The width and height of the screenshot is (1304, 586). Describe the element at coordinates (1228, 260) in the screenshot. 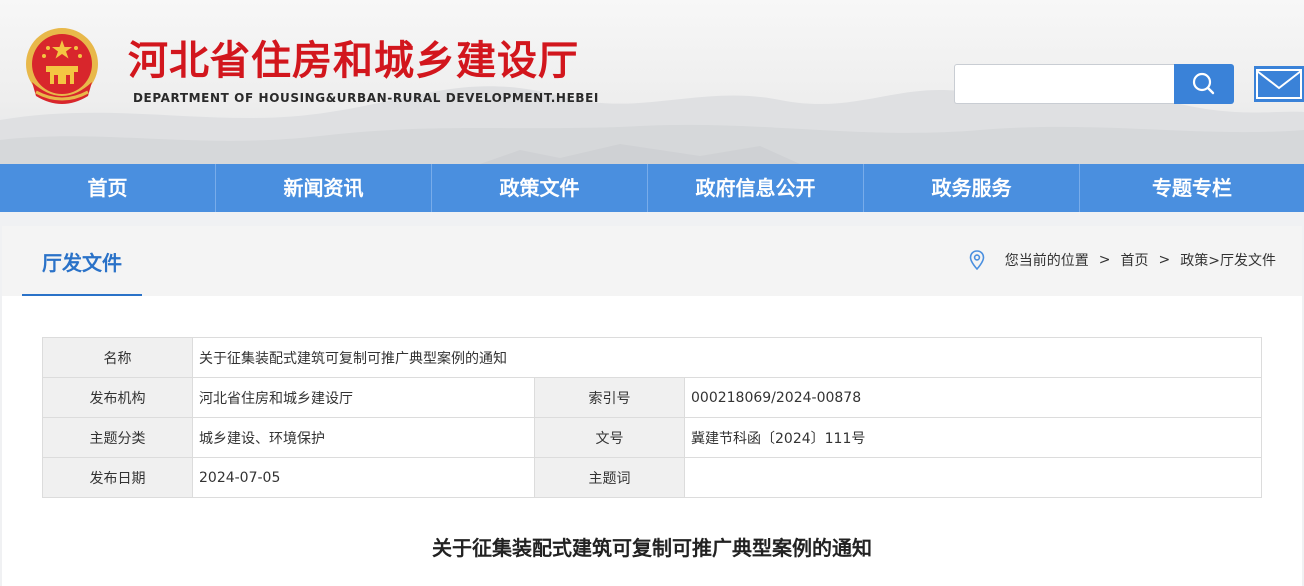

I see `breadcrumb-path-link: 政策>厅发文件` at that location.